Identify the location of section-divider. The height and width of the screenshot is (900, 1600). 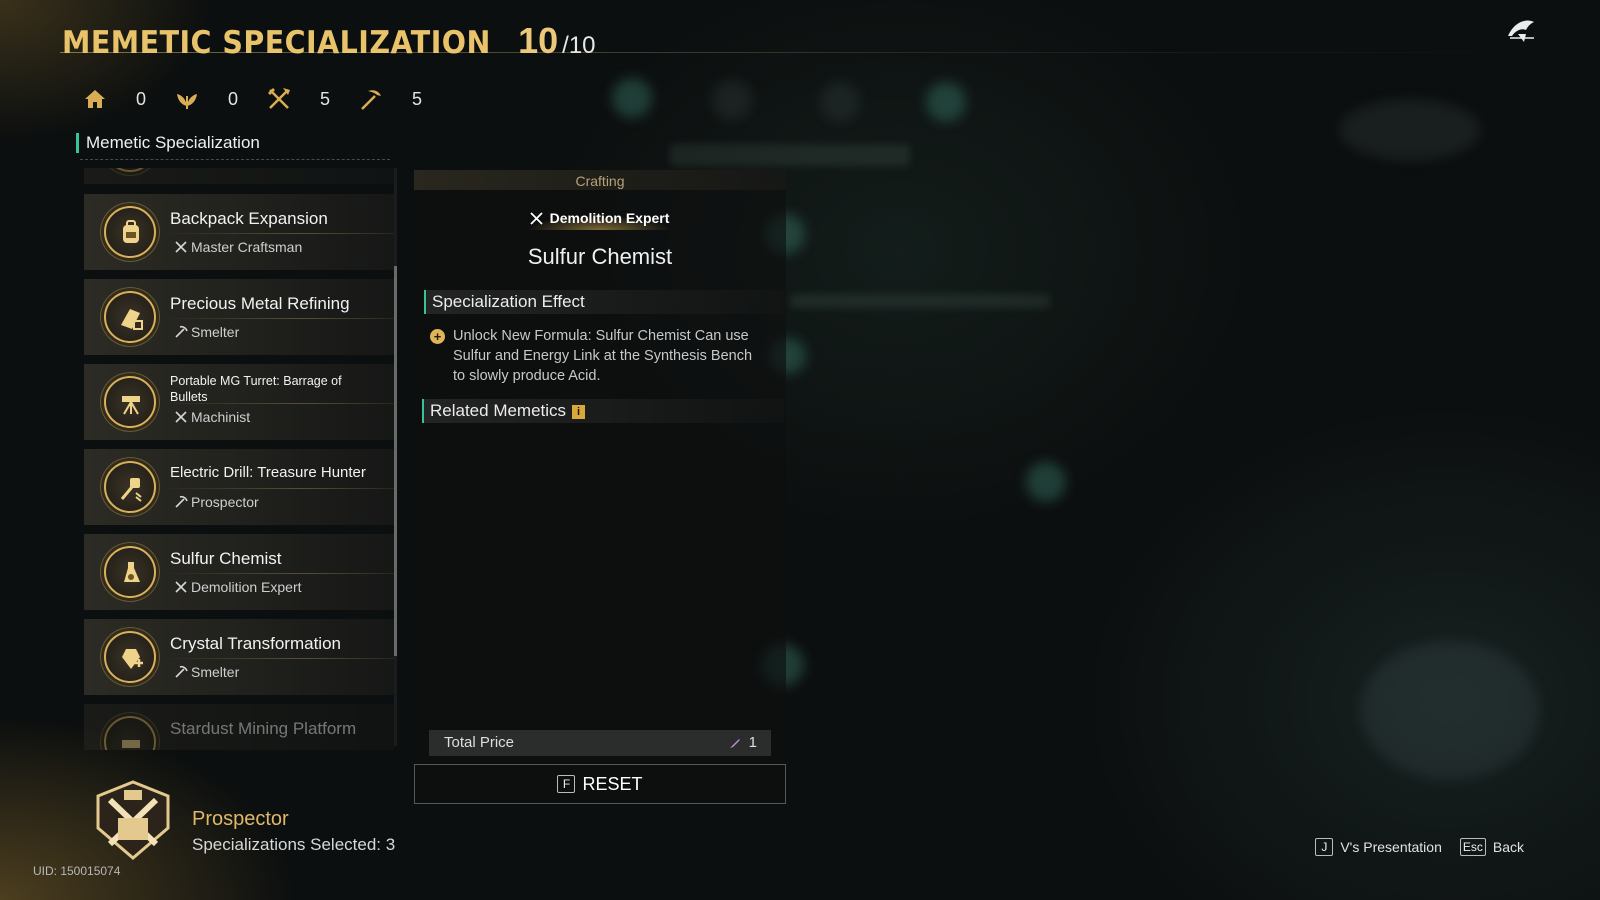
(235, 159).